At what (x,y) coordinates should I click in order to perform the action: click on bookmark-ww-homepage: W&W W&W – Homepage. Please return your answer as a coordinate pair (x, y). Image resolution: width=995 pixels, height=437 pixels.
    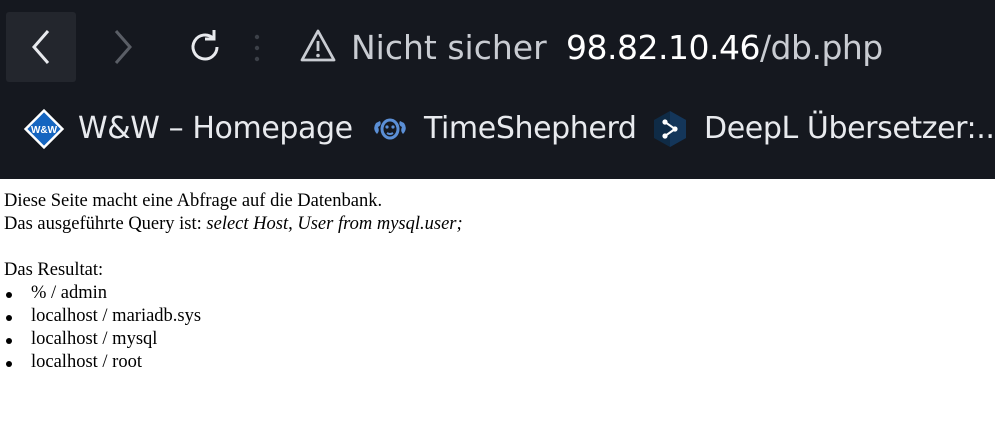
    Looking at the image, I should click on (187, 129).